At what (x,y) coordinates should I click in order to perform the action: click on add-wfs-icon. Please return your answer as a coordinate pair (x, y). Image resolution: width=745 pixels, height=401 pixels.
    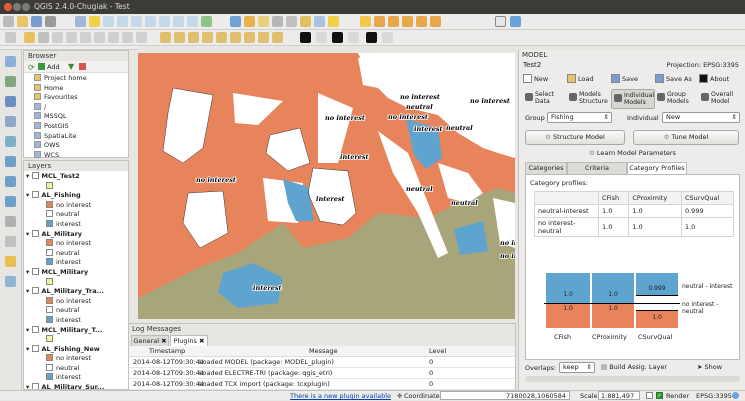
    Looking at the image, I should click on (10, 201).